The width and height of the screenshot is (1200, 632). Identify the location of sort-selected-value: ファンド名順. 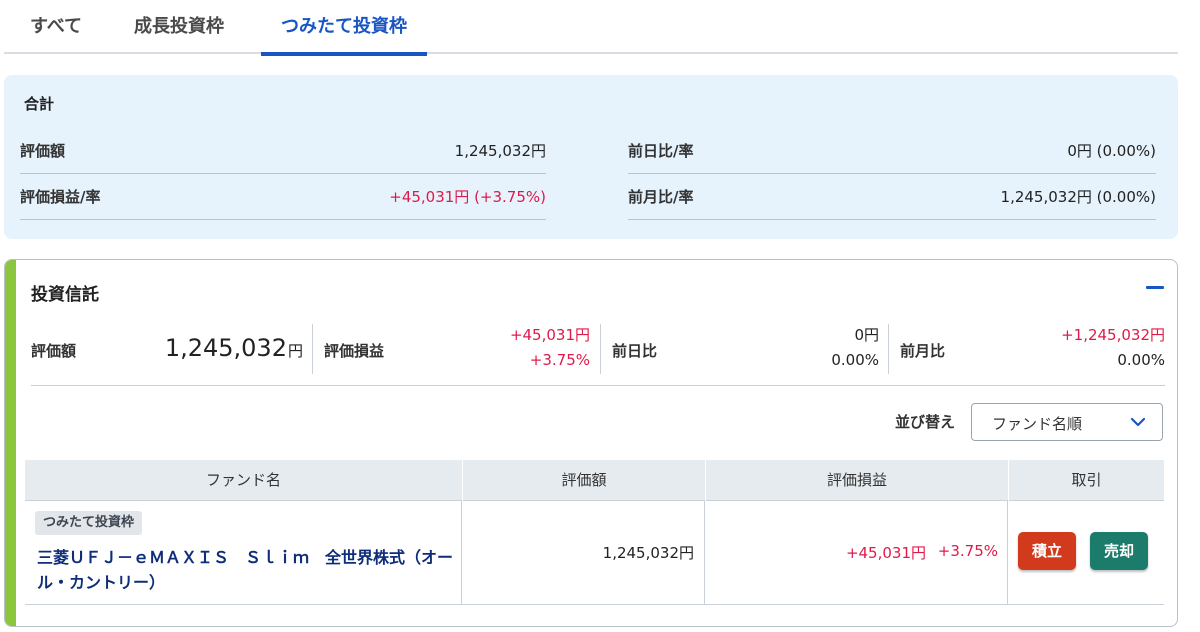
(1037, 424).